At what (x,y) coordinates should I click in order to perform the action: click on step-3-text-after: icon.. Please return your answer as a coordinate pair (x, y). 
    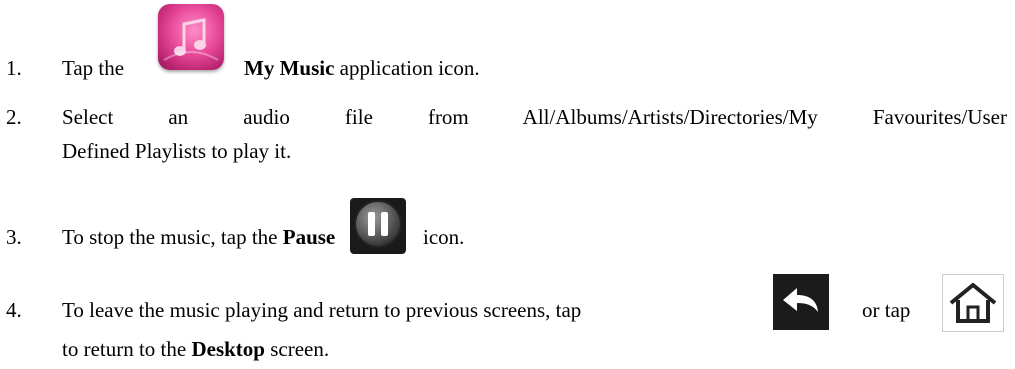
    Looking at the image, I should click on (444, 237).